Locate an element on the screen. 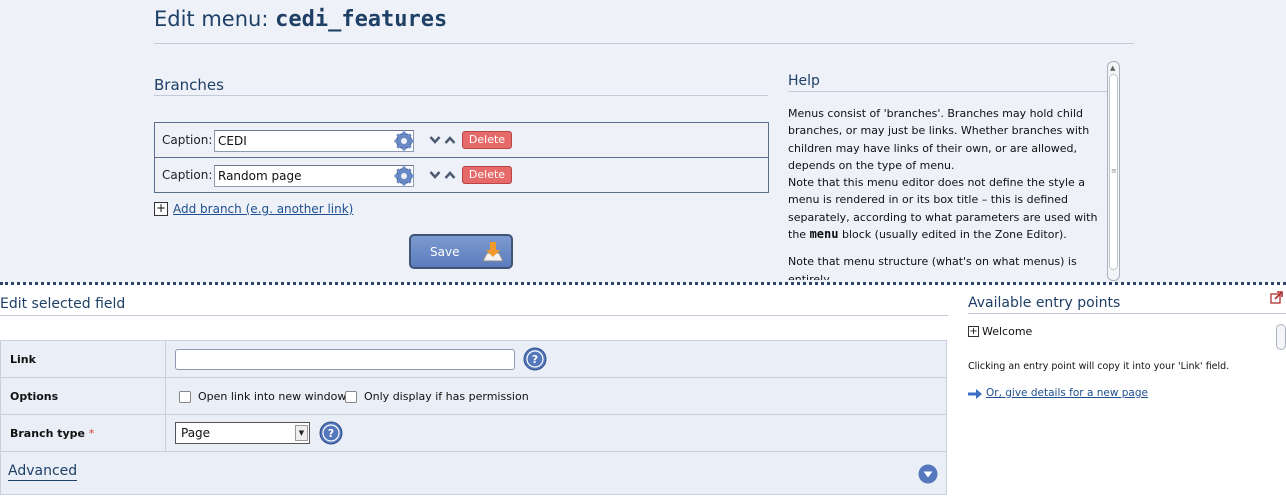 The width and height of the screenshot is (1286, 500). grip-icon: ≡ is located at coordinates (1114, 171).